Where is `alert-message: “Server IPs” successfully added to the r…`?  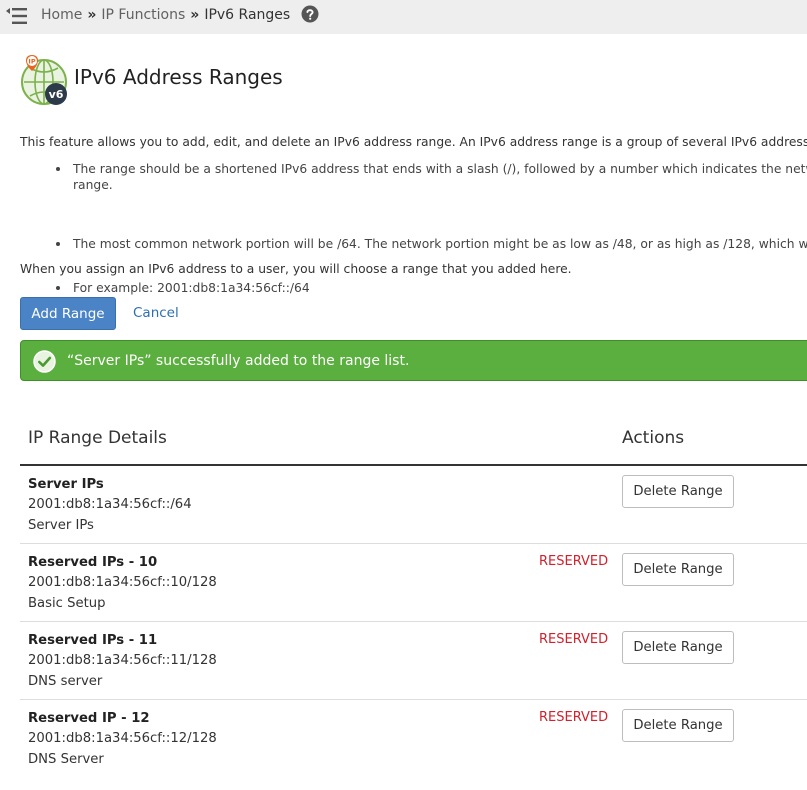 alert-message: “Server IPs” successfully added to the r… is located at coordinates (238, 361).